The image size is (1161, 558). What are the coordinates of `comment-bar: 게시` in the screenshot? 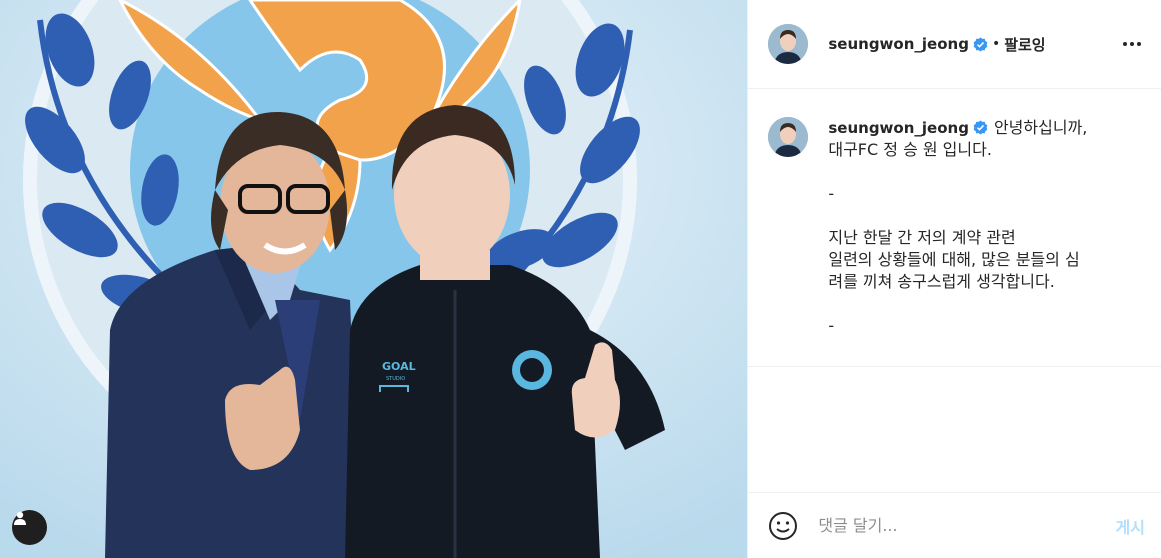 It's located at (954, 525).